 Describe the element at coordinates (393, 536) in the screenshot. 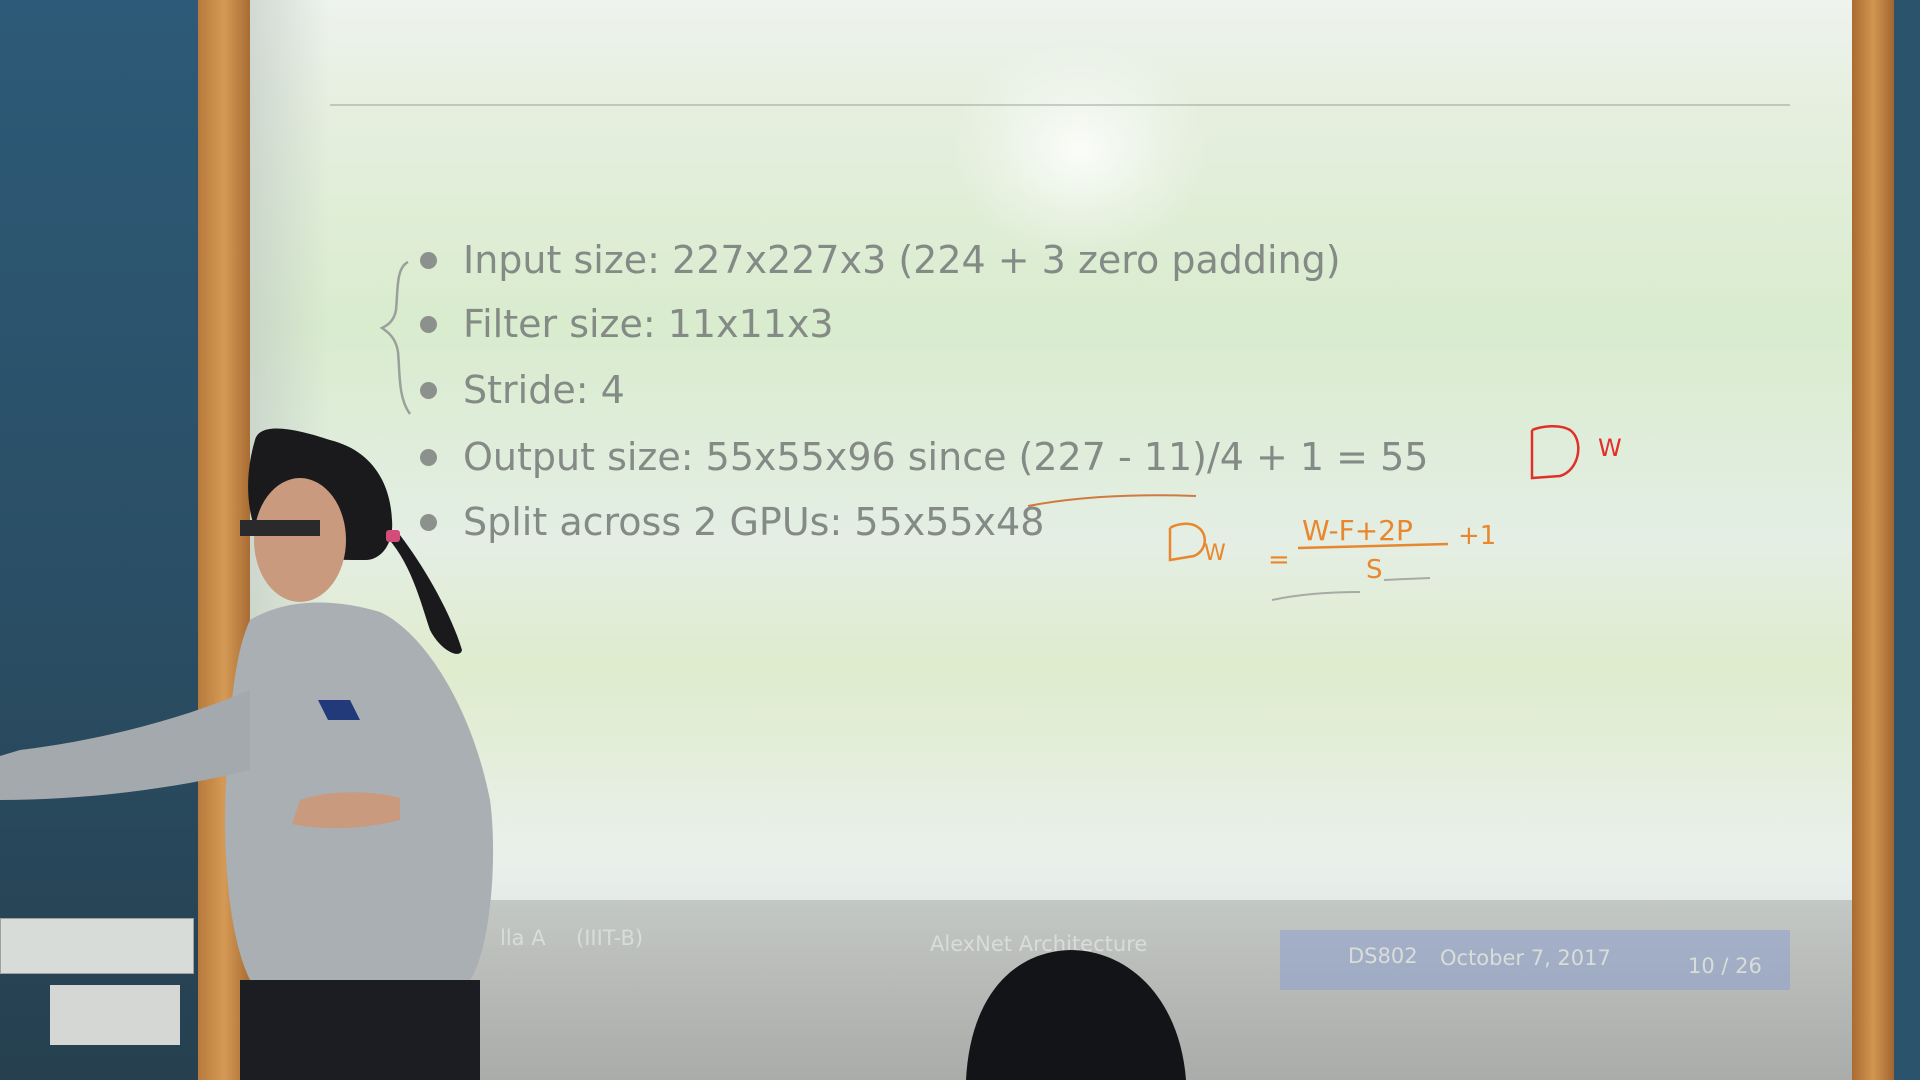

I see `hair-tie` at that location.